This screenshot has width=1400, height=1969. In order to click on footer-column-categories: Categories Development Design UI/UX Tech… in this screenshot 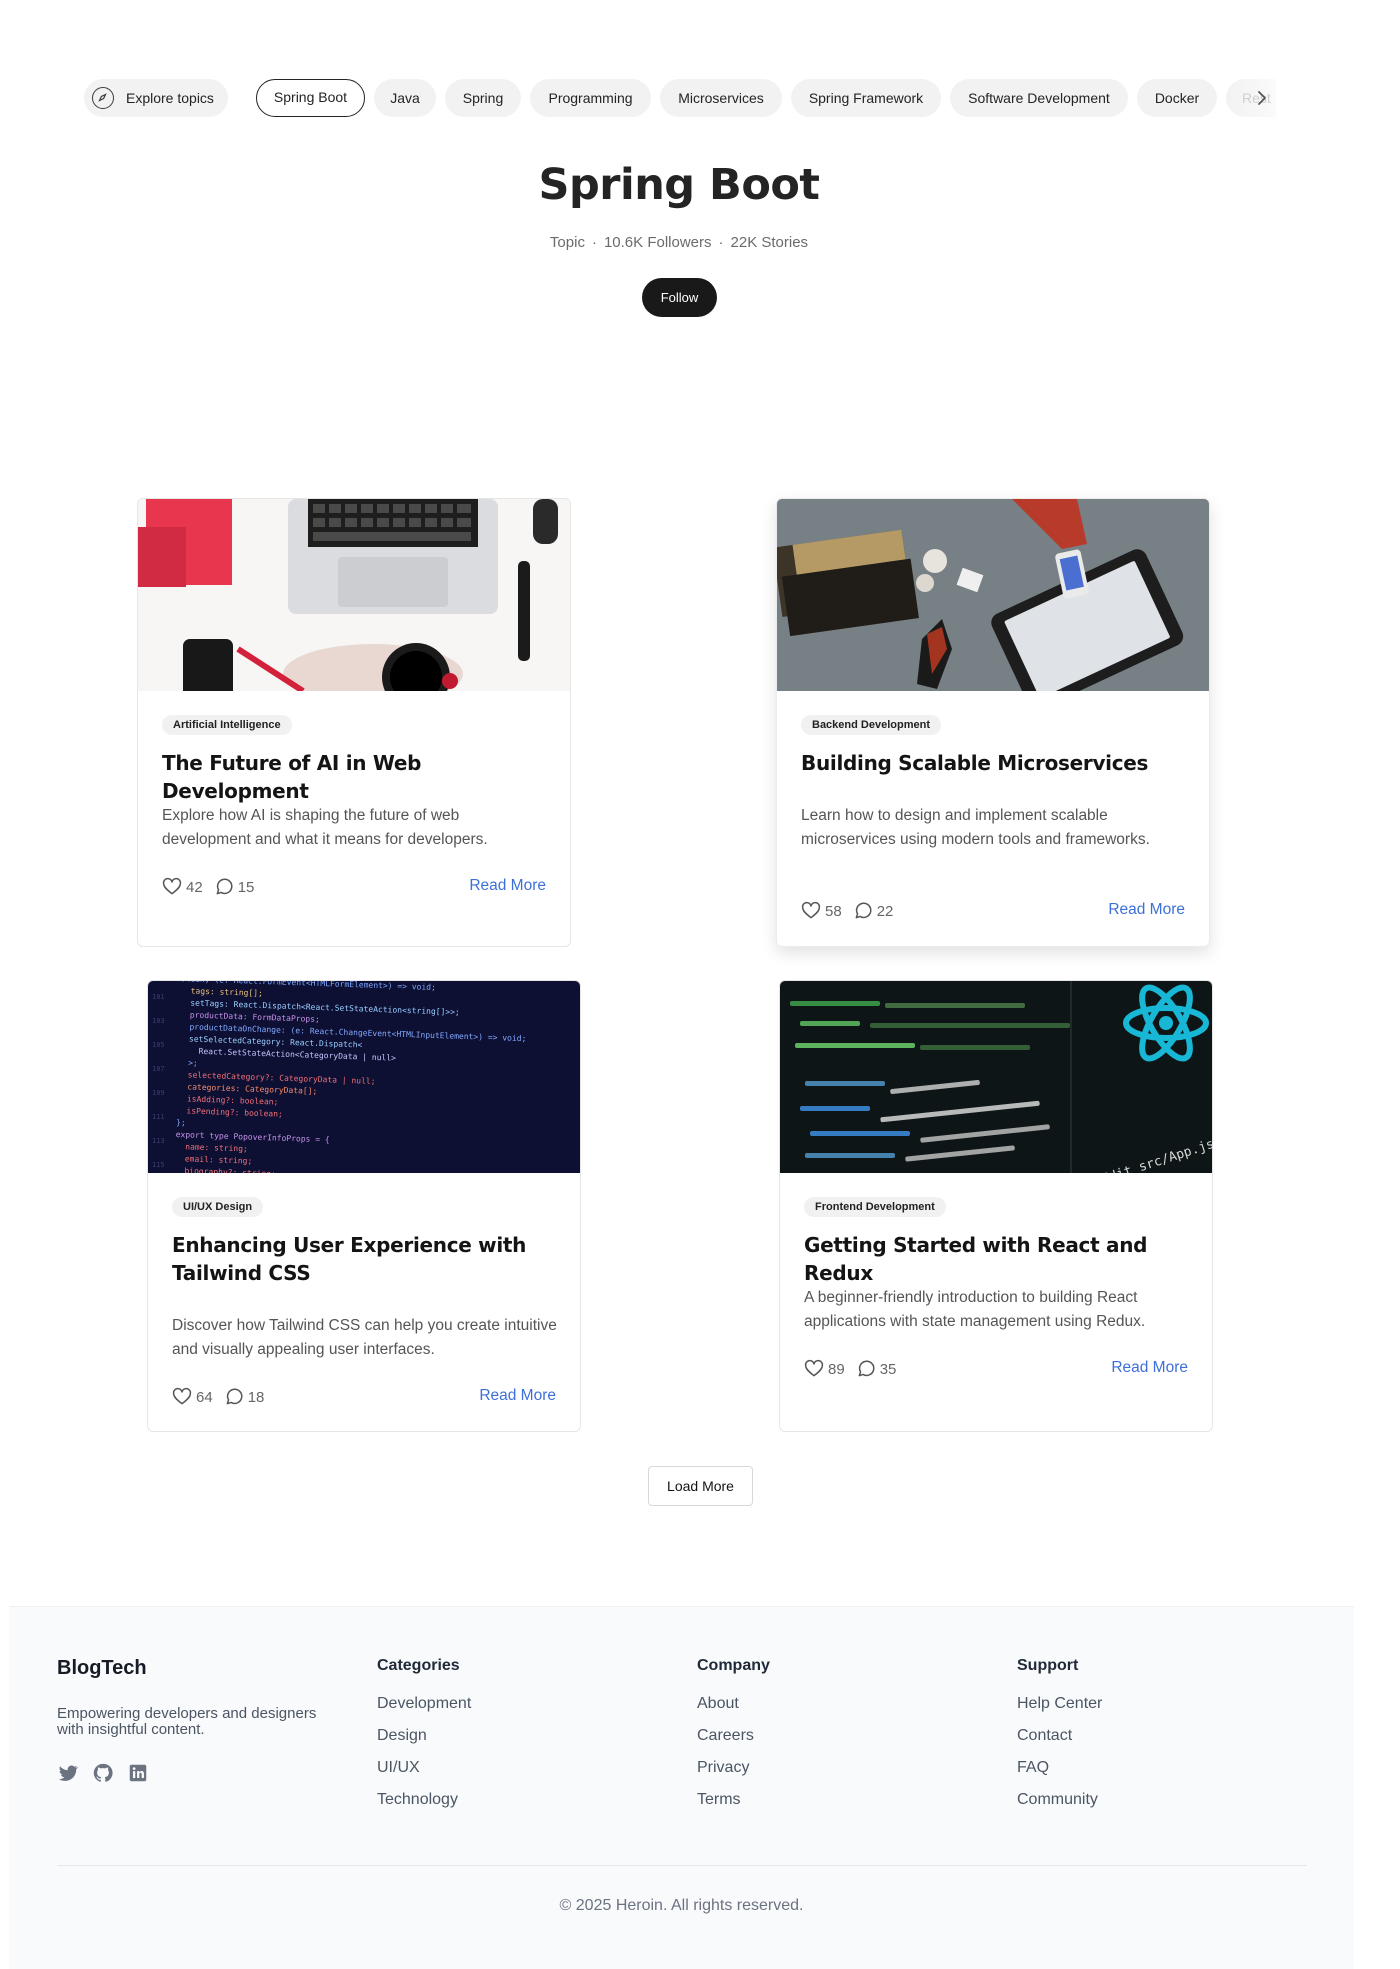, I will do `click(424, 1739)`.